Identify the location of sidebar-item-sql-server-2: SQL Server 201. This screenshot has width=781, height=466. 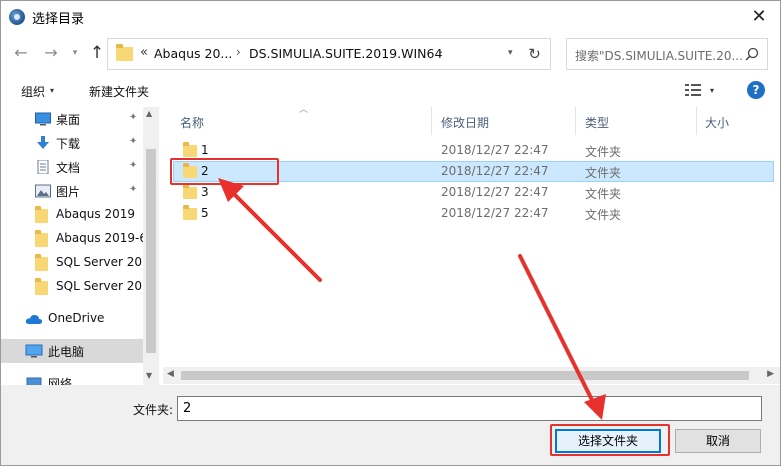
(75, 287).